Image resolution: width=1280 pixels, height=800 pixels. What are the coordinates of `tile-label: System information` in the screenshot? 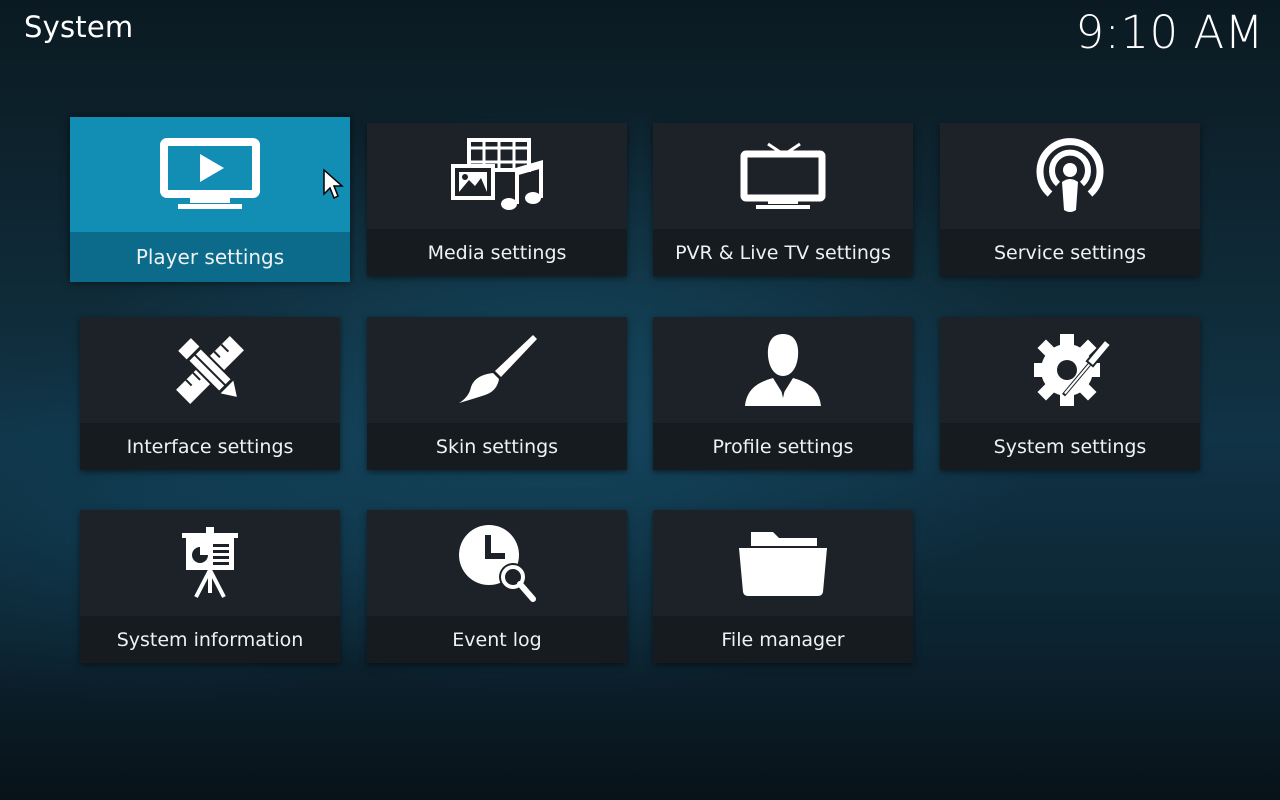 It's located at (210, 639).